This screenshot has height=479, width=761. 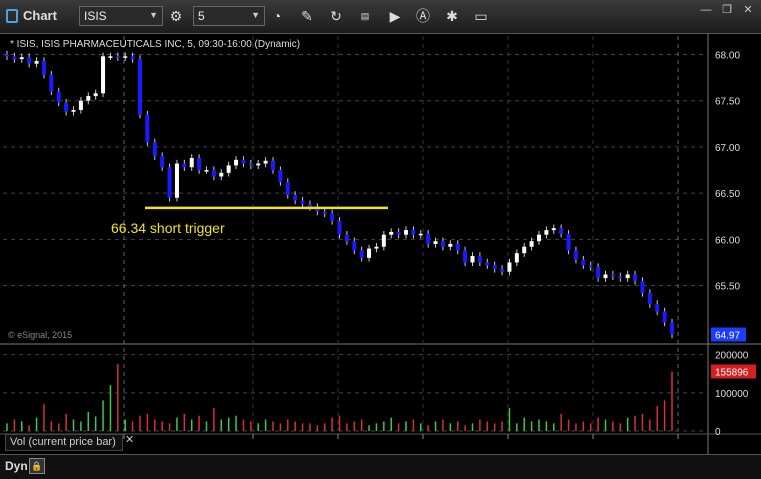 What do you see at coordinates (706, 10) in the screenshot?
I see `minimize-icon: —` at bounding box center [706, 10].